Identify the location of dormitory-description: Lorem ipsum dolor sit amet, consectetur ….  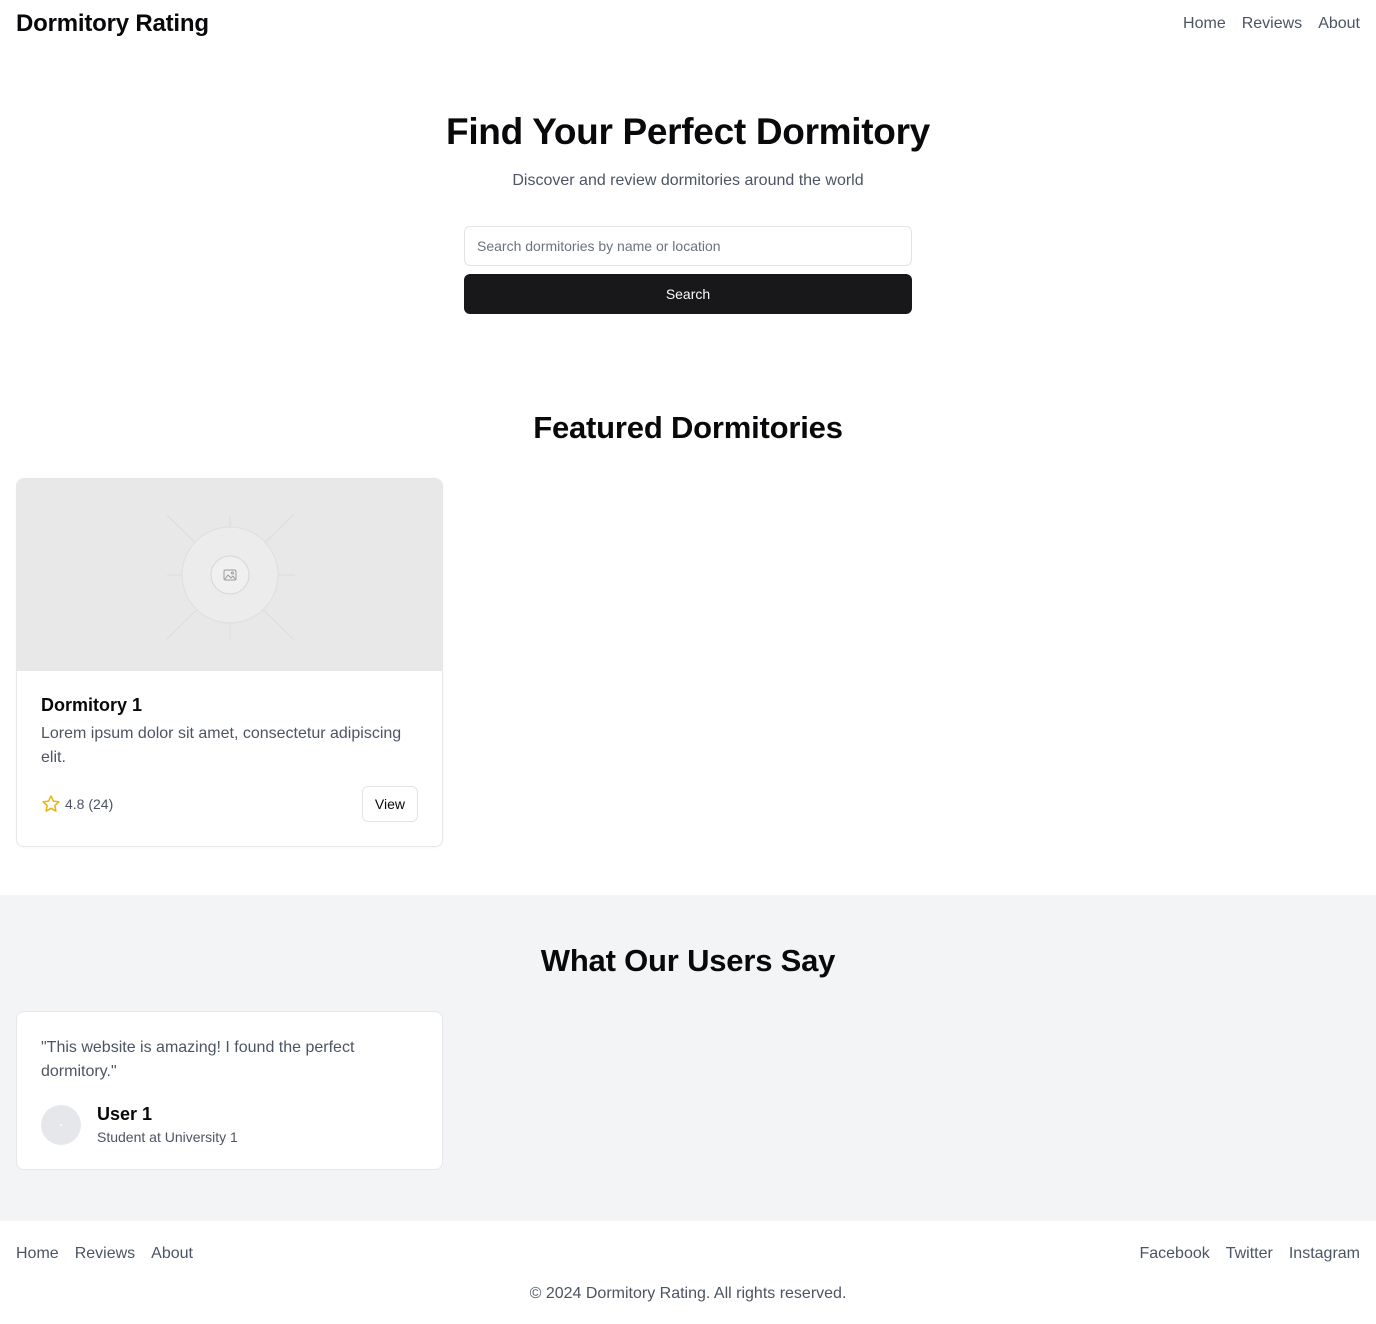
(221, 745).